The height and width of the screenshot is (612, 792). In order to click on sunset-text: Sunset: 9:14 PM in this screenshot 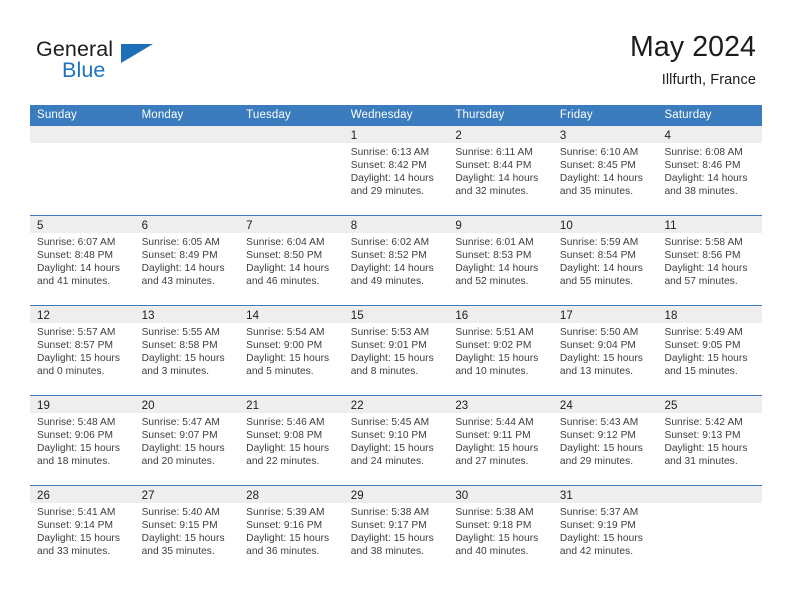, I will do `click(75, 526)`.